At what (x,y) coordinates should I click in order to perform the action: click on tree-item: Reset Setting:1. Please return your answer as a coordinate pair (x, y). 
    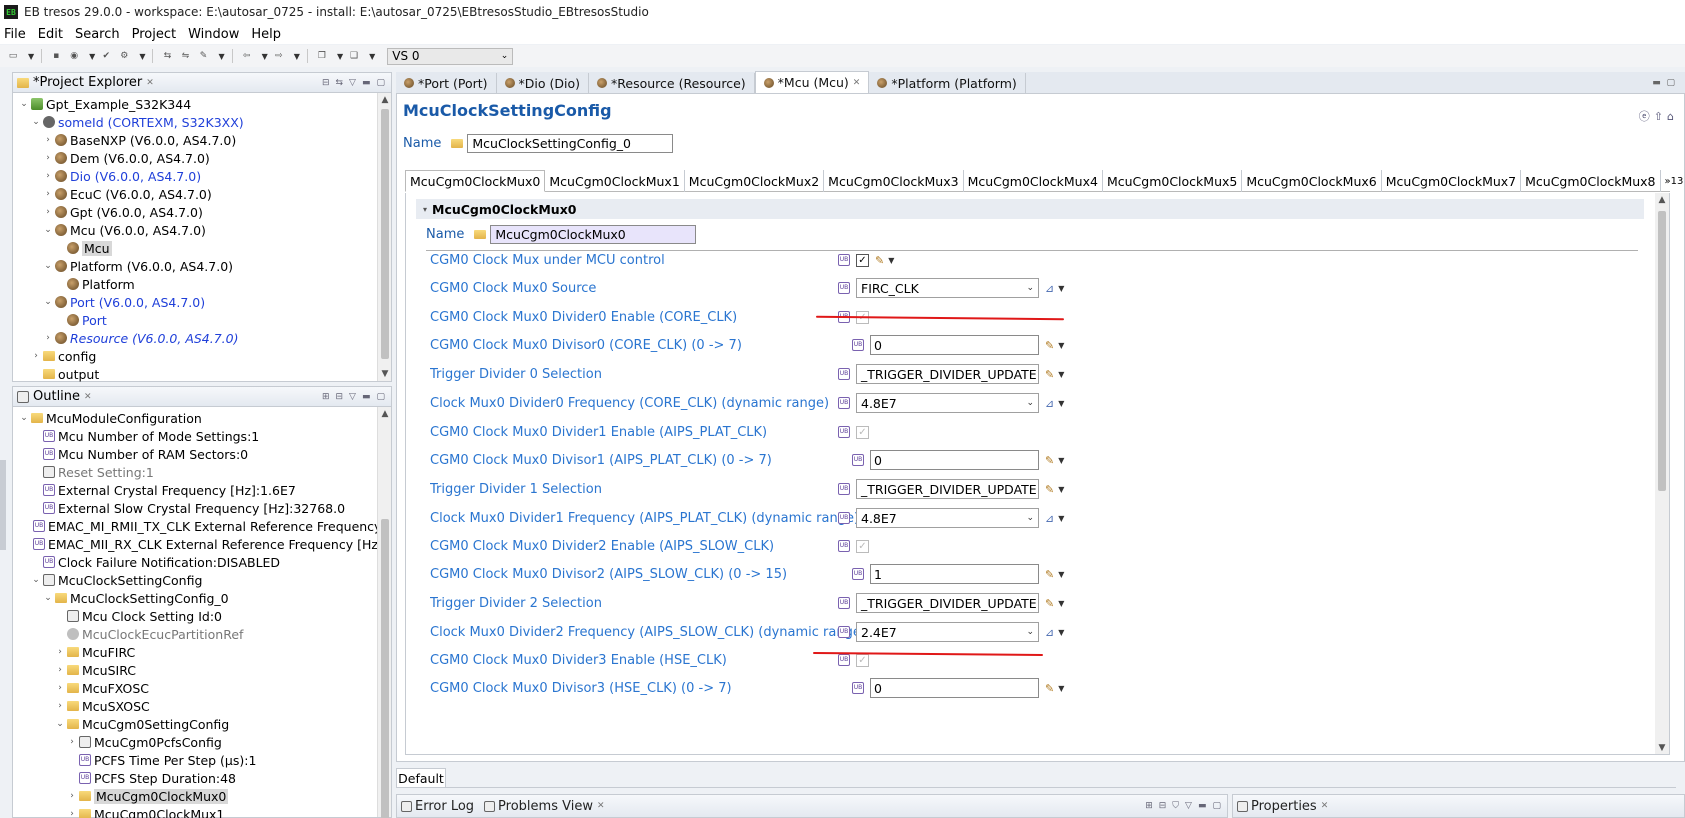
    Looking at the image, I should click on (202, 472).